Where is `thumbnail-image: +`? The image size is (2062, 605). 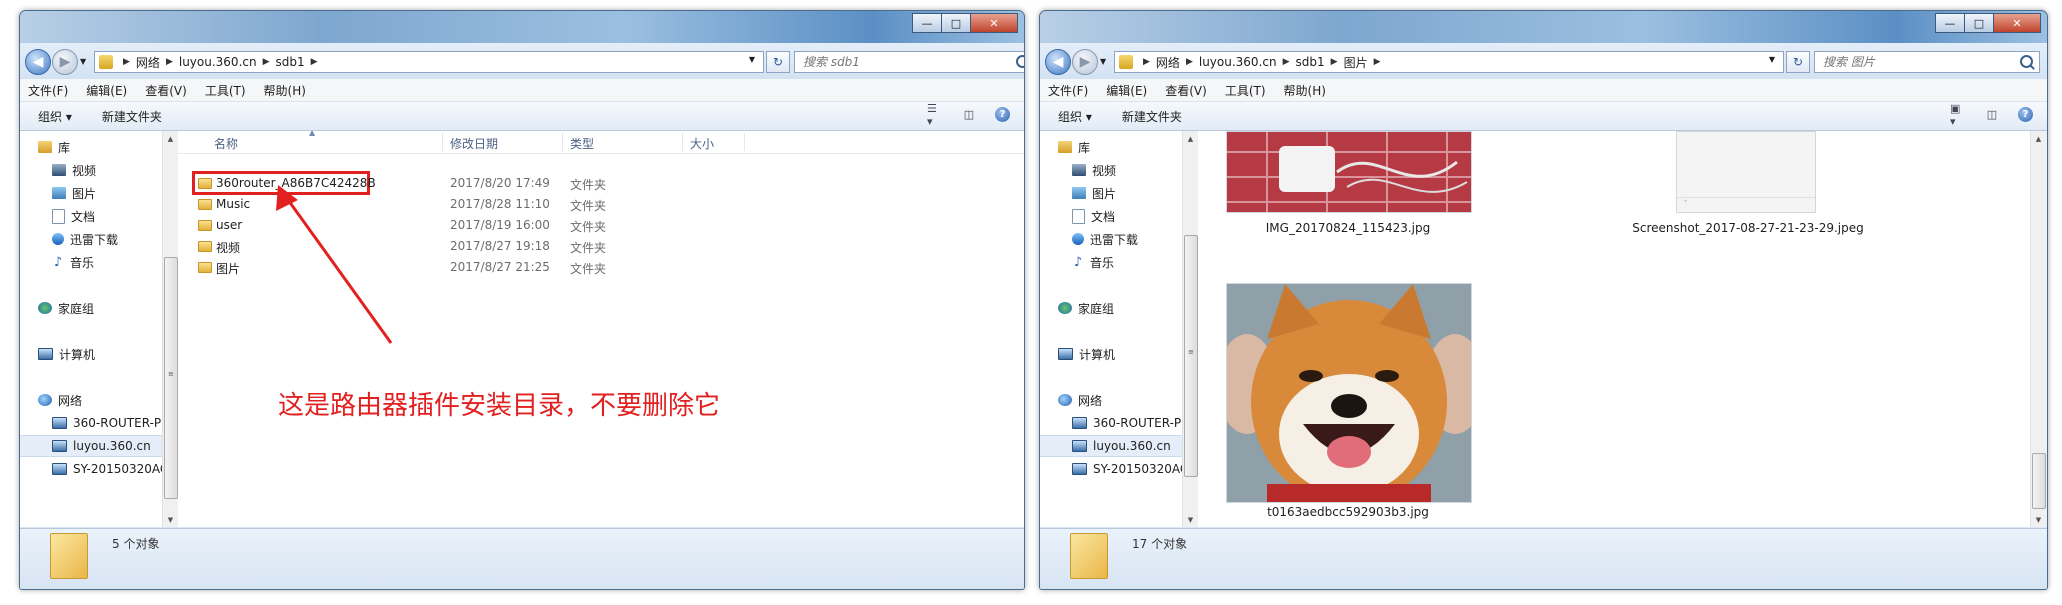
thumbnail-image: + is located at coordinates (1746, 172).